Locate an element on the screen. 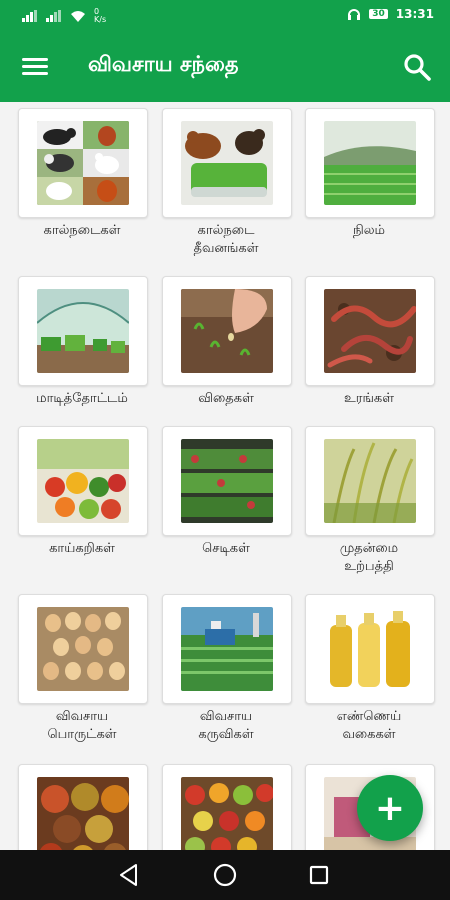 The width and height of the screenshot is (450, 900). app-title: விவசாய சந்தை is located at coordinates (163, 64).